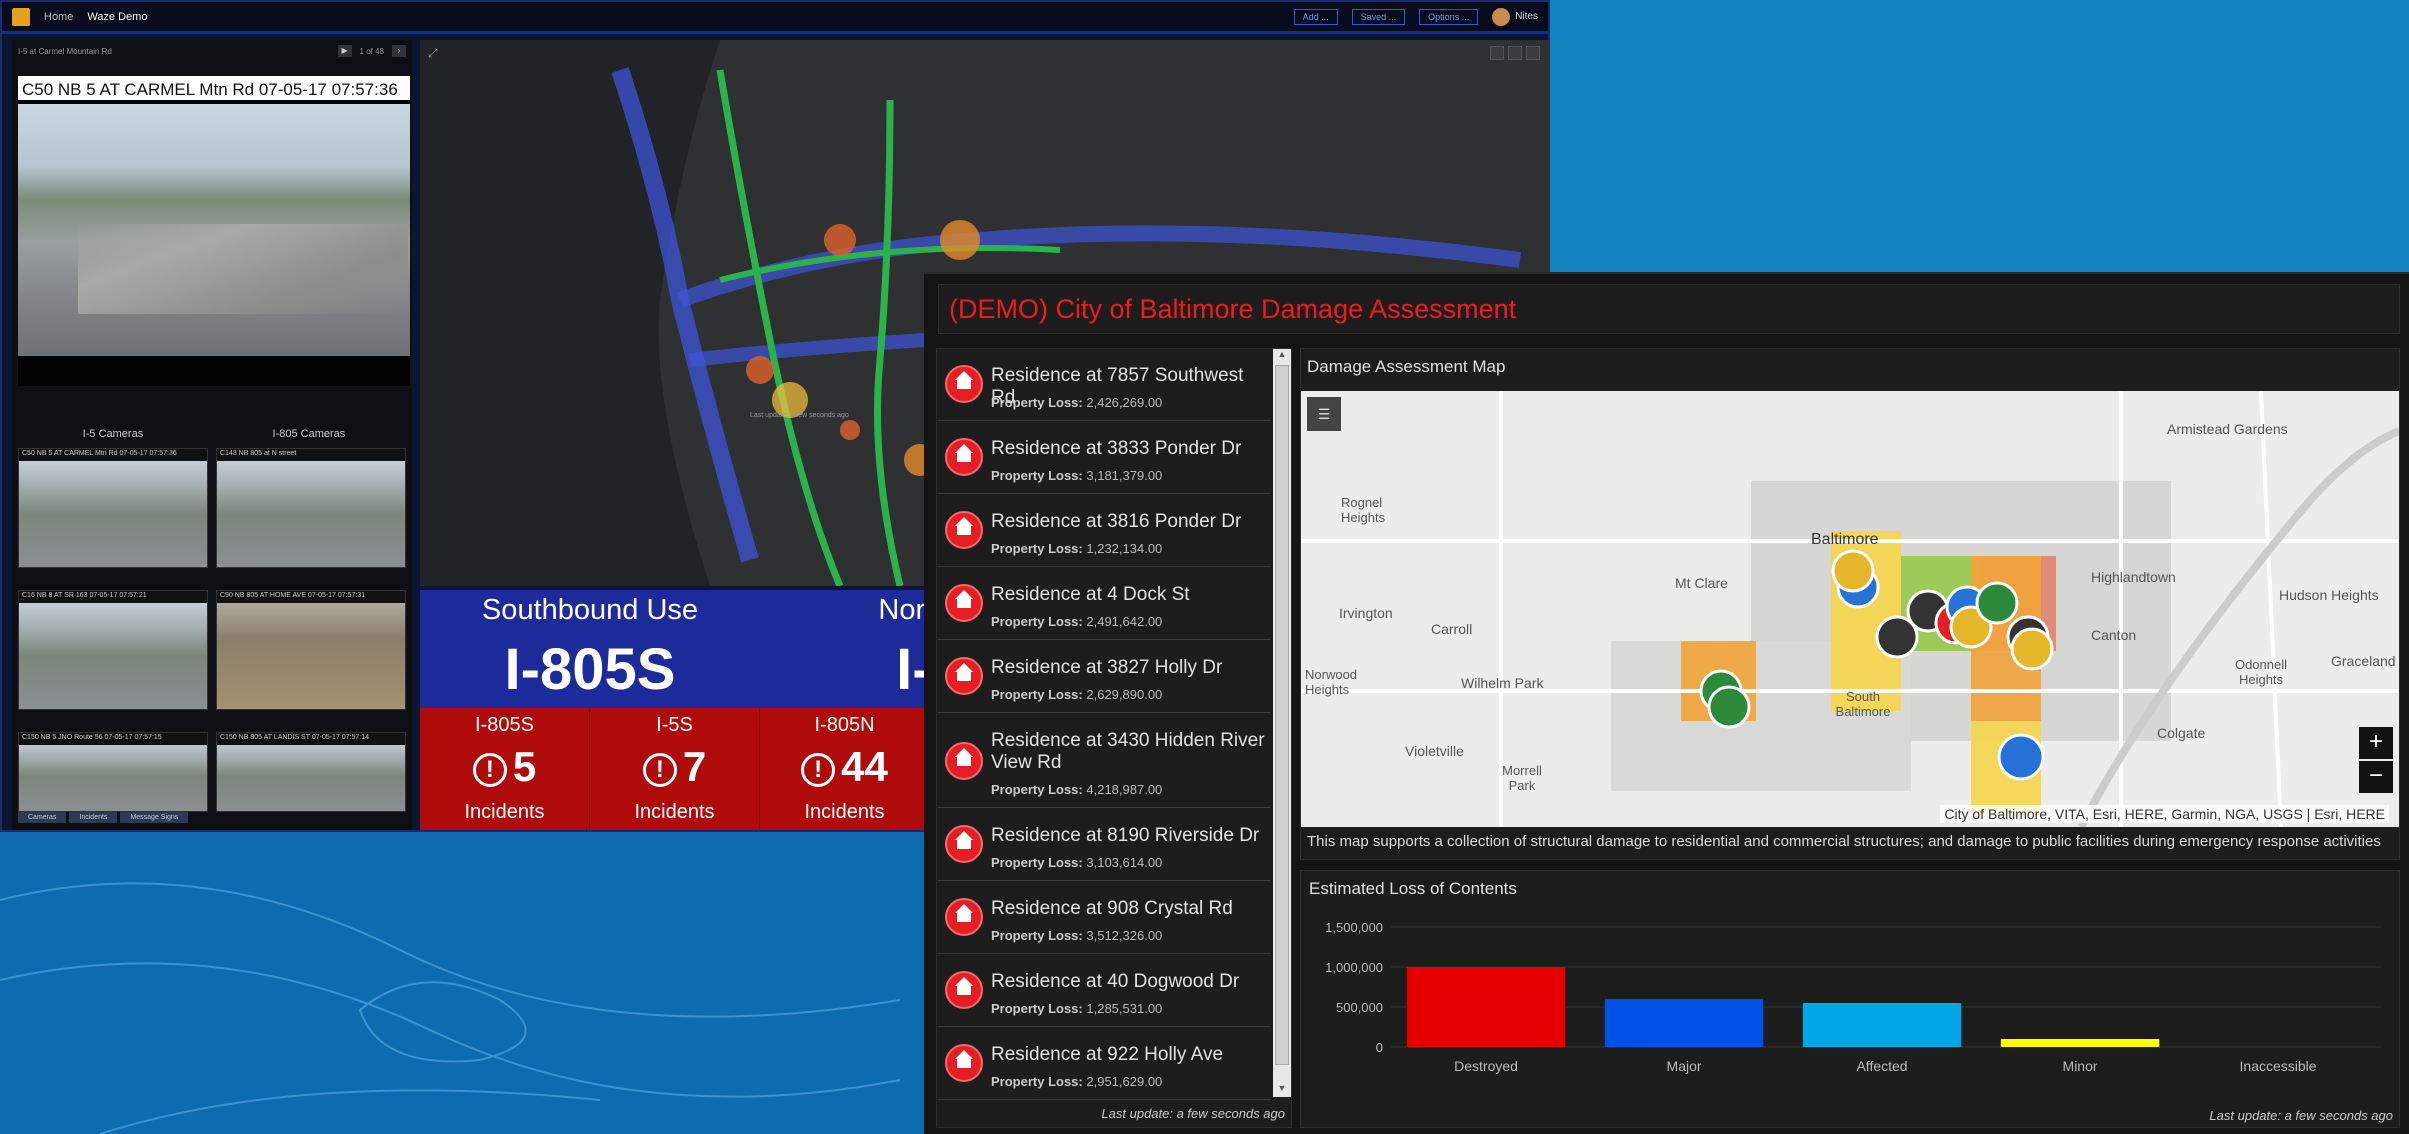 This screenshot has width=2409, height=1134. What do you see at coordinates (1533, 53) in the screenshot?
I see `gear-icon` at bounding box center [1533, 53].